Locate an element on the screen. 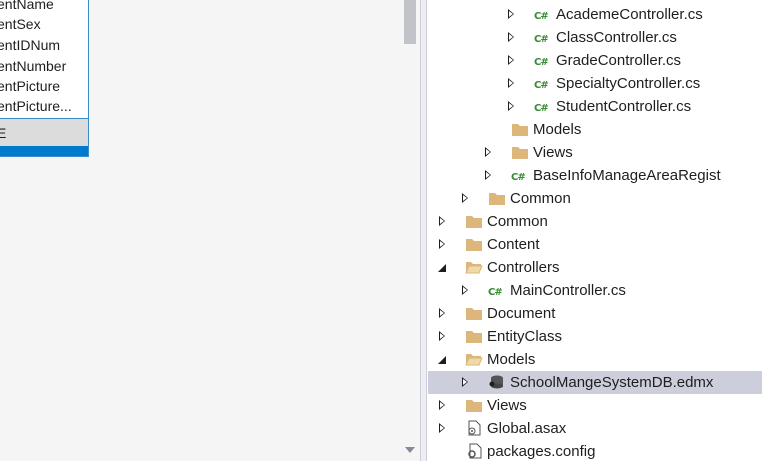 The height and width of the screenshot is (461, 762). tree-item-label: Content is located at coordinates (513, 244).